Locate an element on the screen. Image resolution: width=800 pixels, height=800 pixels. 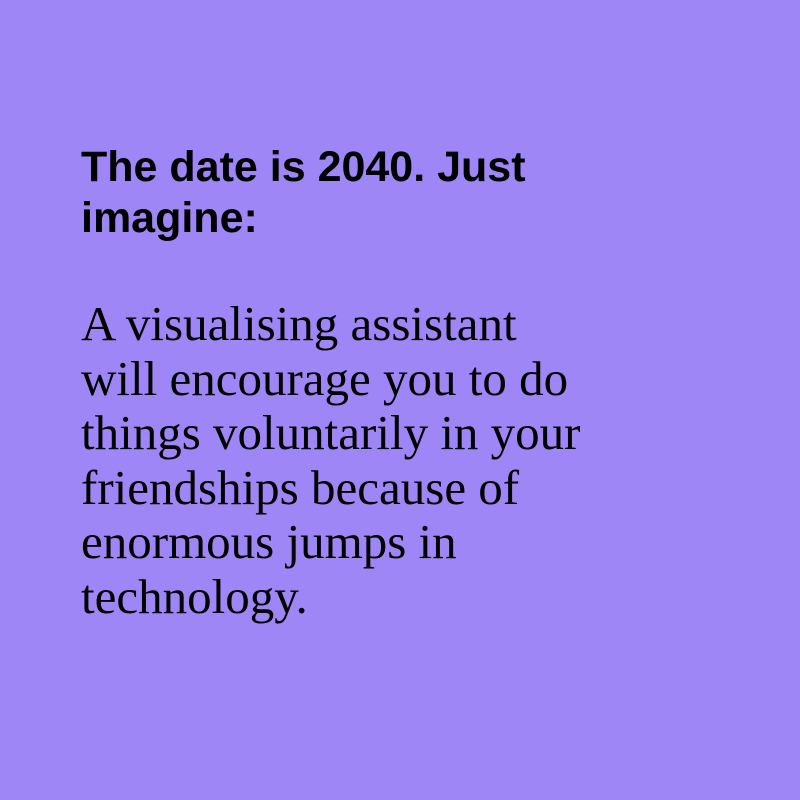
body-line: things voluntarily in your is located at coordinates (331, 432).